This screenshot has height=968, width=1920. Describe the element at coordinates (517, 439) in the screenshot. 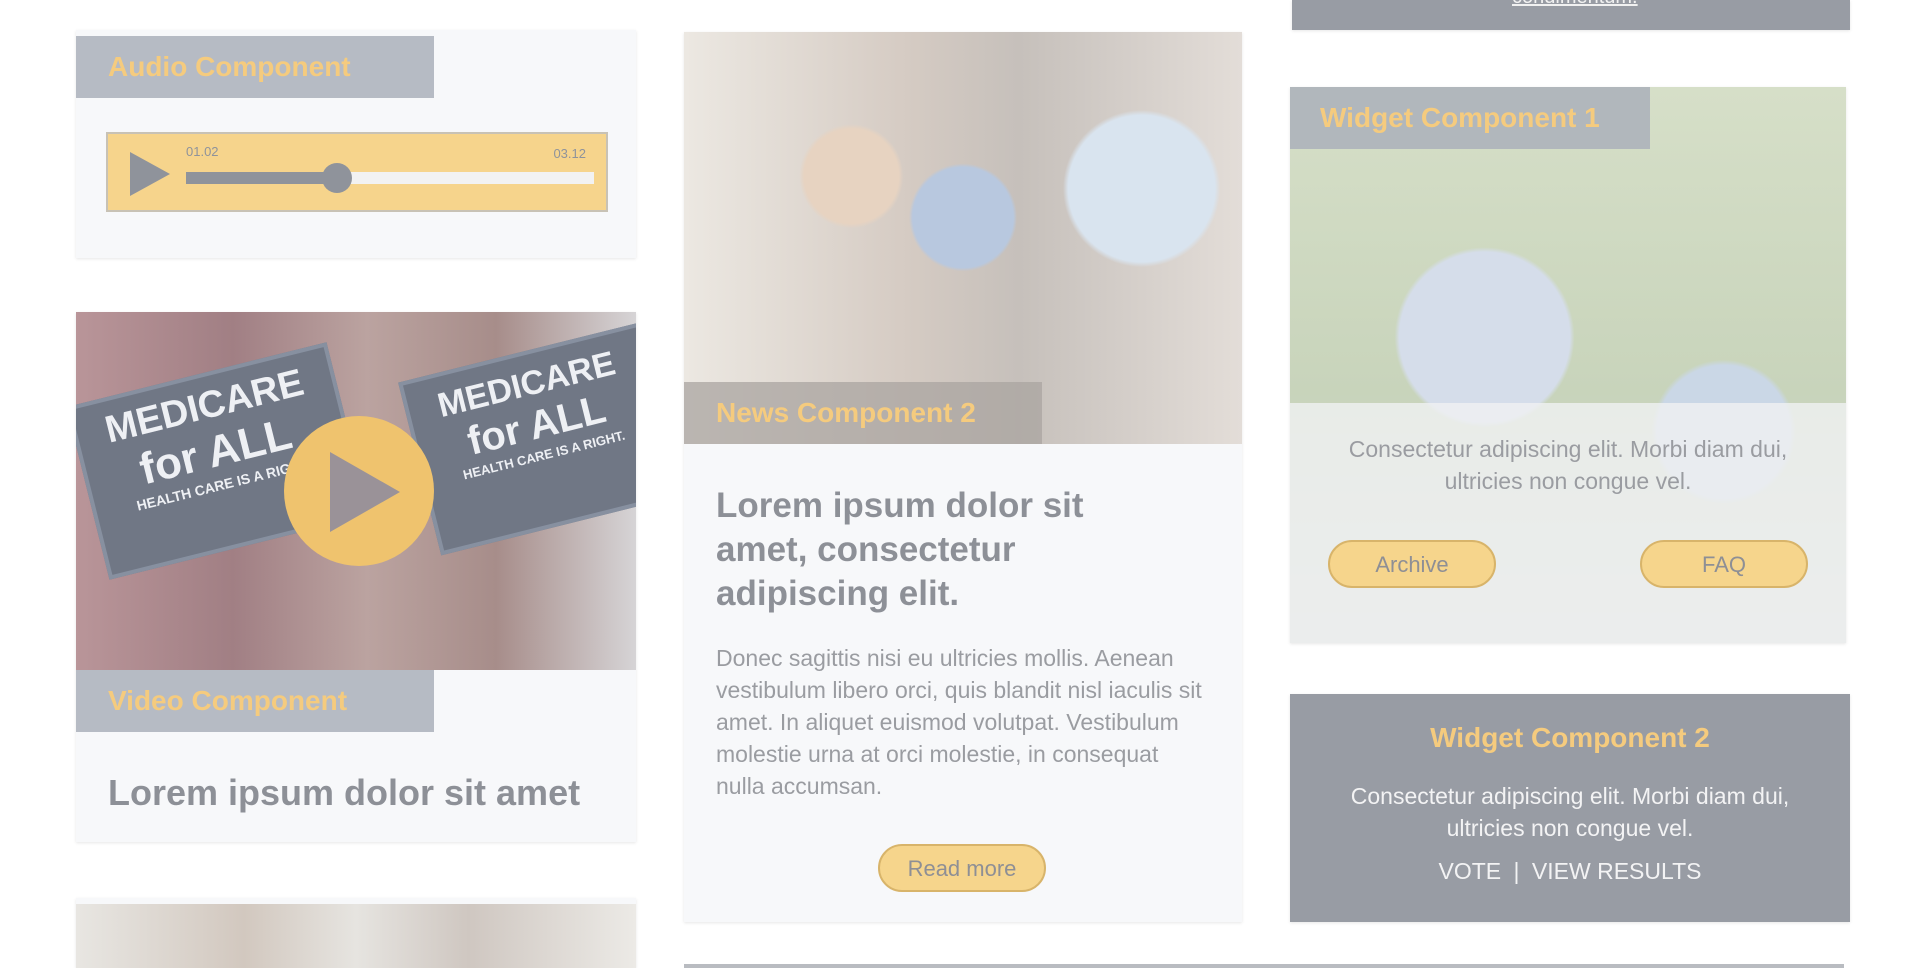

I see `sign-right: MEDICARE for ALL HEALTH CARE IS A RIGHT.` at that location.